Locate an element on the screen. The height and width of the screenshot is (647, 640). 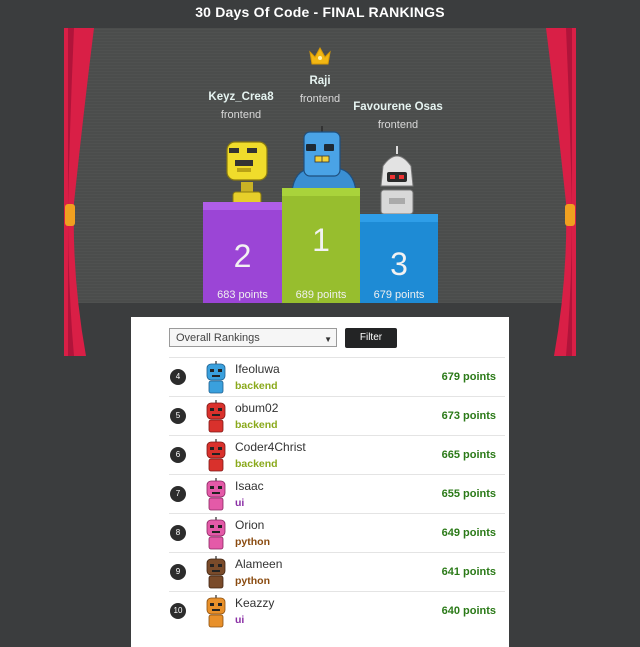
ranking-row: 7 Isaac ui 655 points is located at coordinates (337, 493).